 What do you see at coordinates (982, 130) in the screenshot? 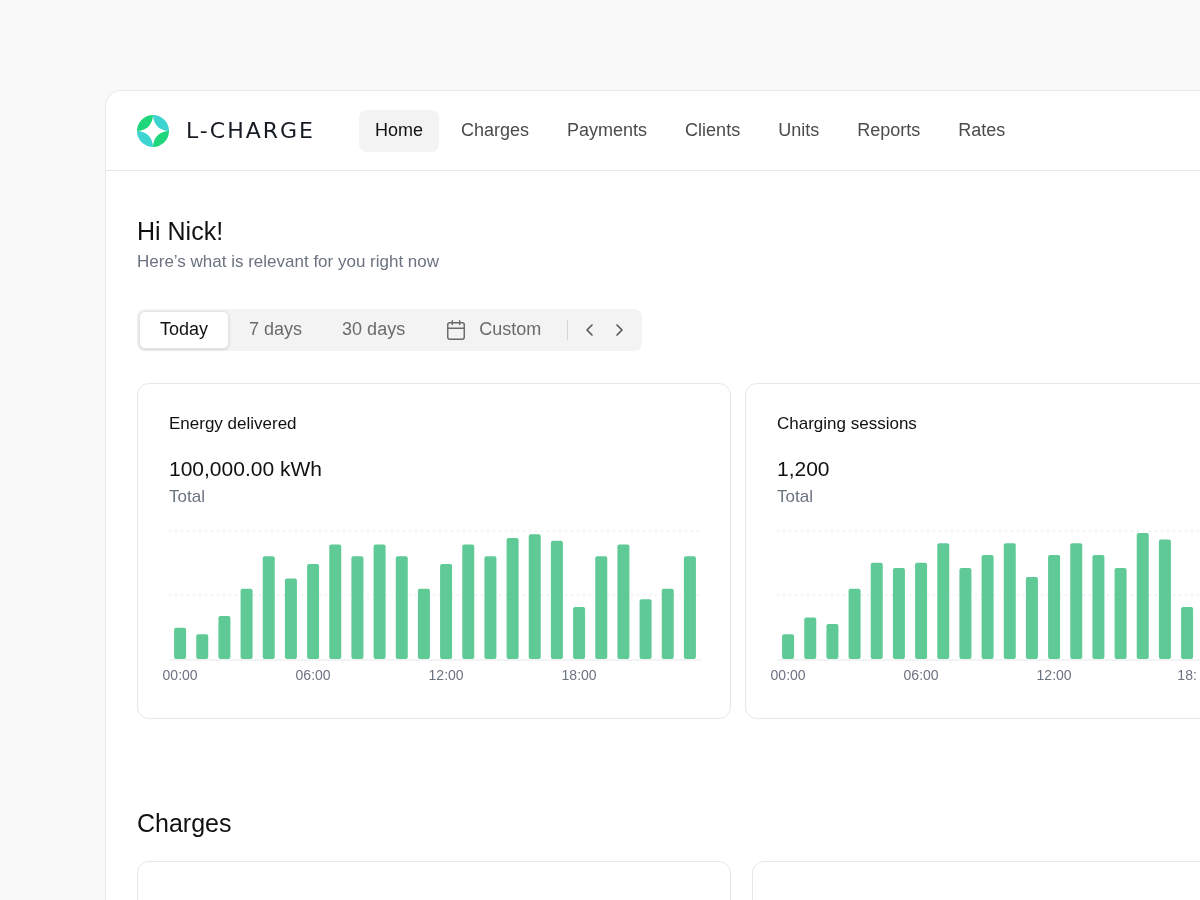
I see `nav-tab: Rates` at bounding box center [982, 130].